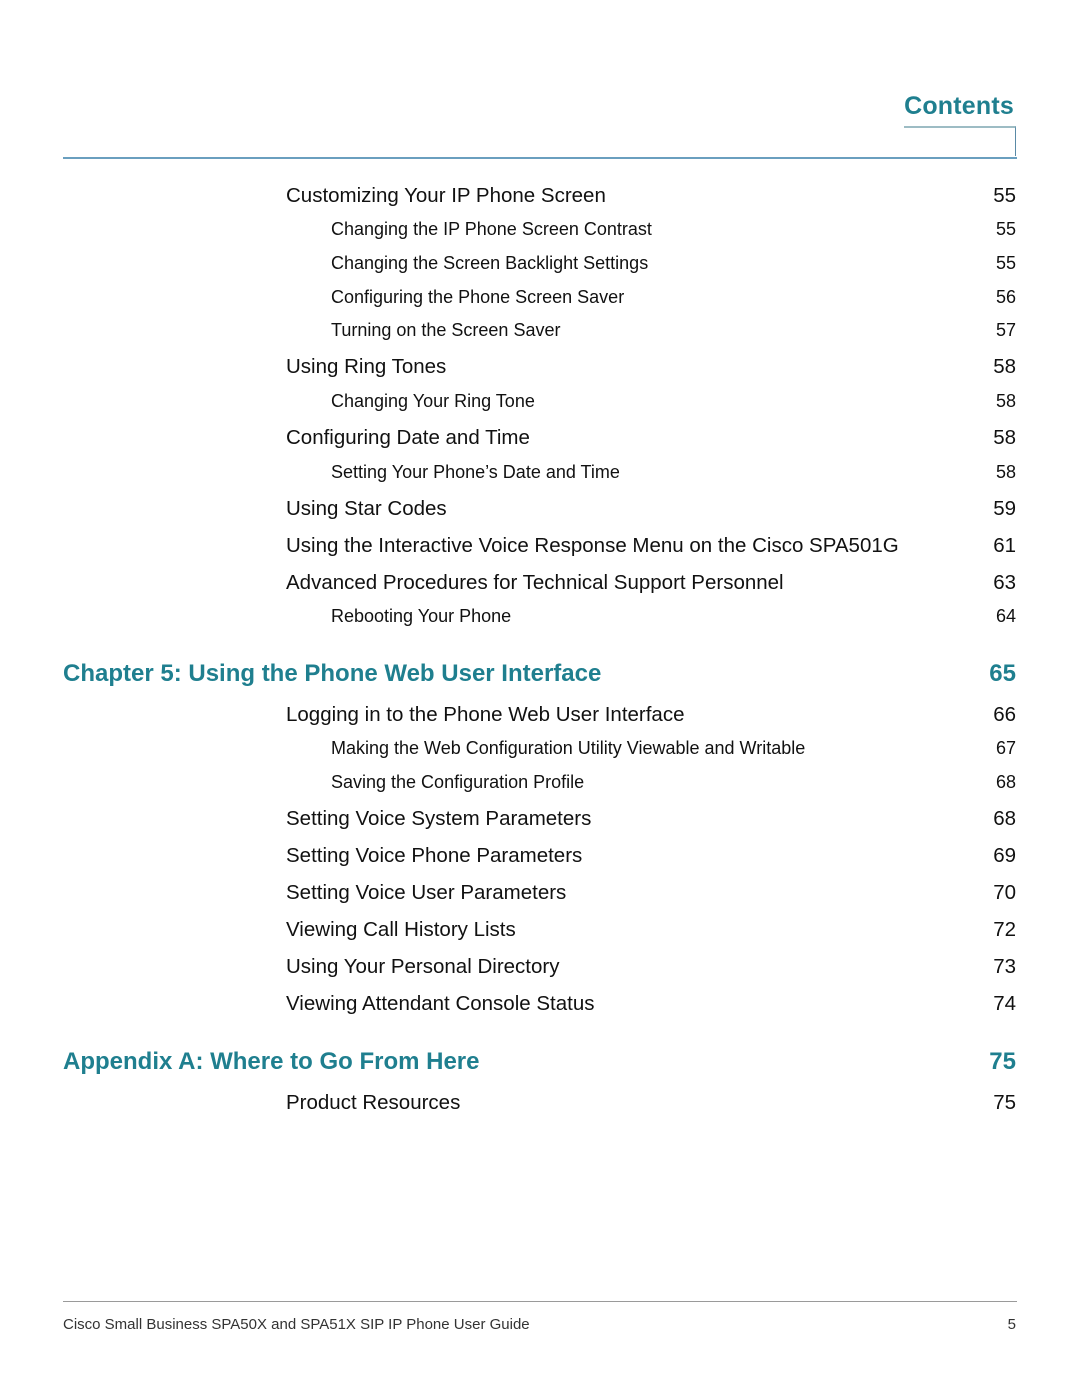 This screenshot has height=1397, width=1080. Describe the element at coordinates (1004, 583) in the screenshot. I see `toc-entry-page: 63` at that location.